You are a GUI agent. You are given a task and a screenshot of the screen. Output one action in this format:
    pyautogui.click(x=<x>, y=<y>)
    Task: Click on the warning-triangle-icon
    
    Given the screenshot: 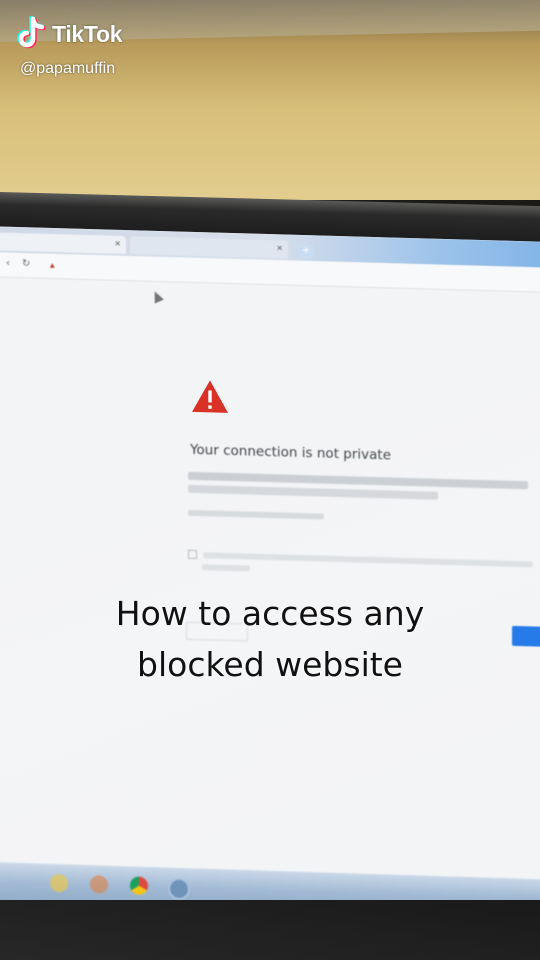 What is the action you would take?
    pyautogui.click(x=210, y=396)
    